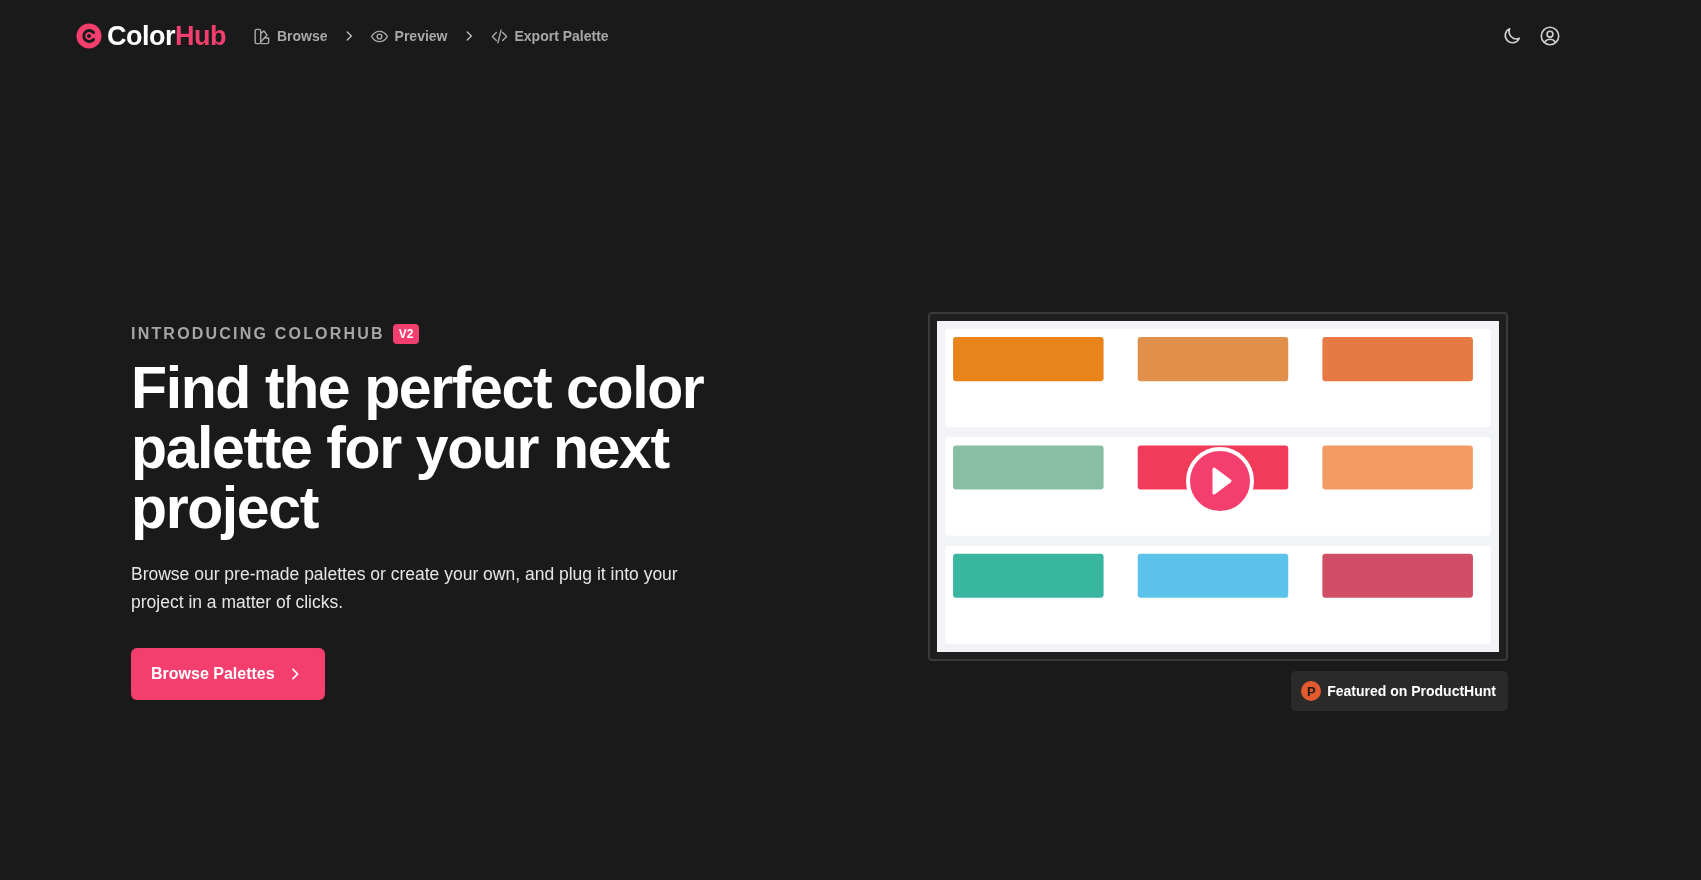 The height and width of the screenshot is (880, 1701). I want to click on hero-description: Browse our pre-made palettes or create your own, and plug it into your project in a matter of clicks., so click(405, 588).